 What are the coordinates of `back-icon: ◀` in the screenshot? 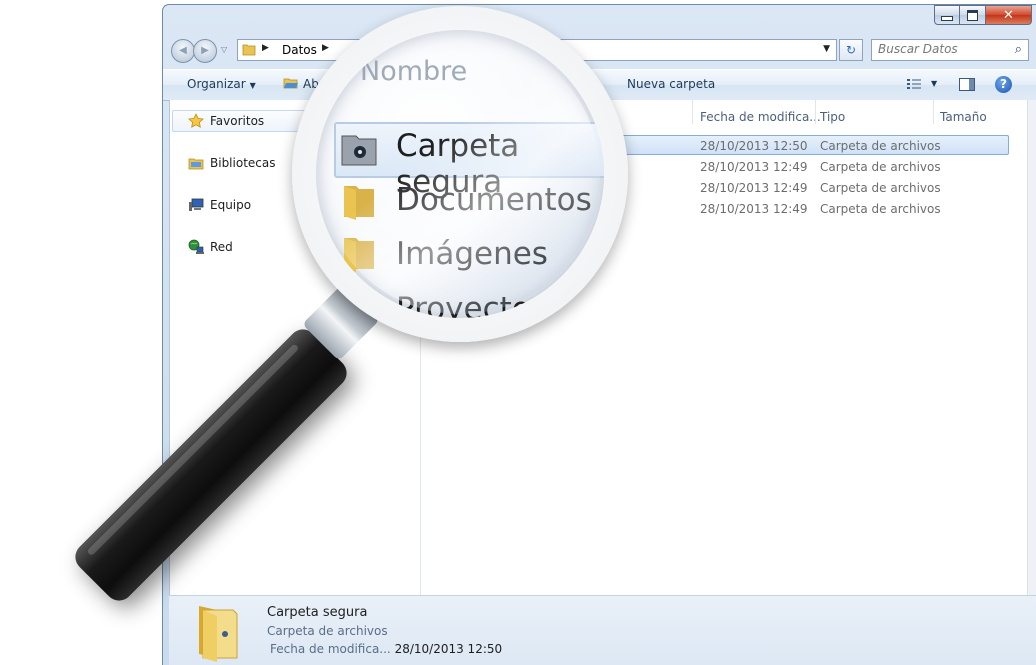 It's located at (183, 50).